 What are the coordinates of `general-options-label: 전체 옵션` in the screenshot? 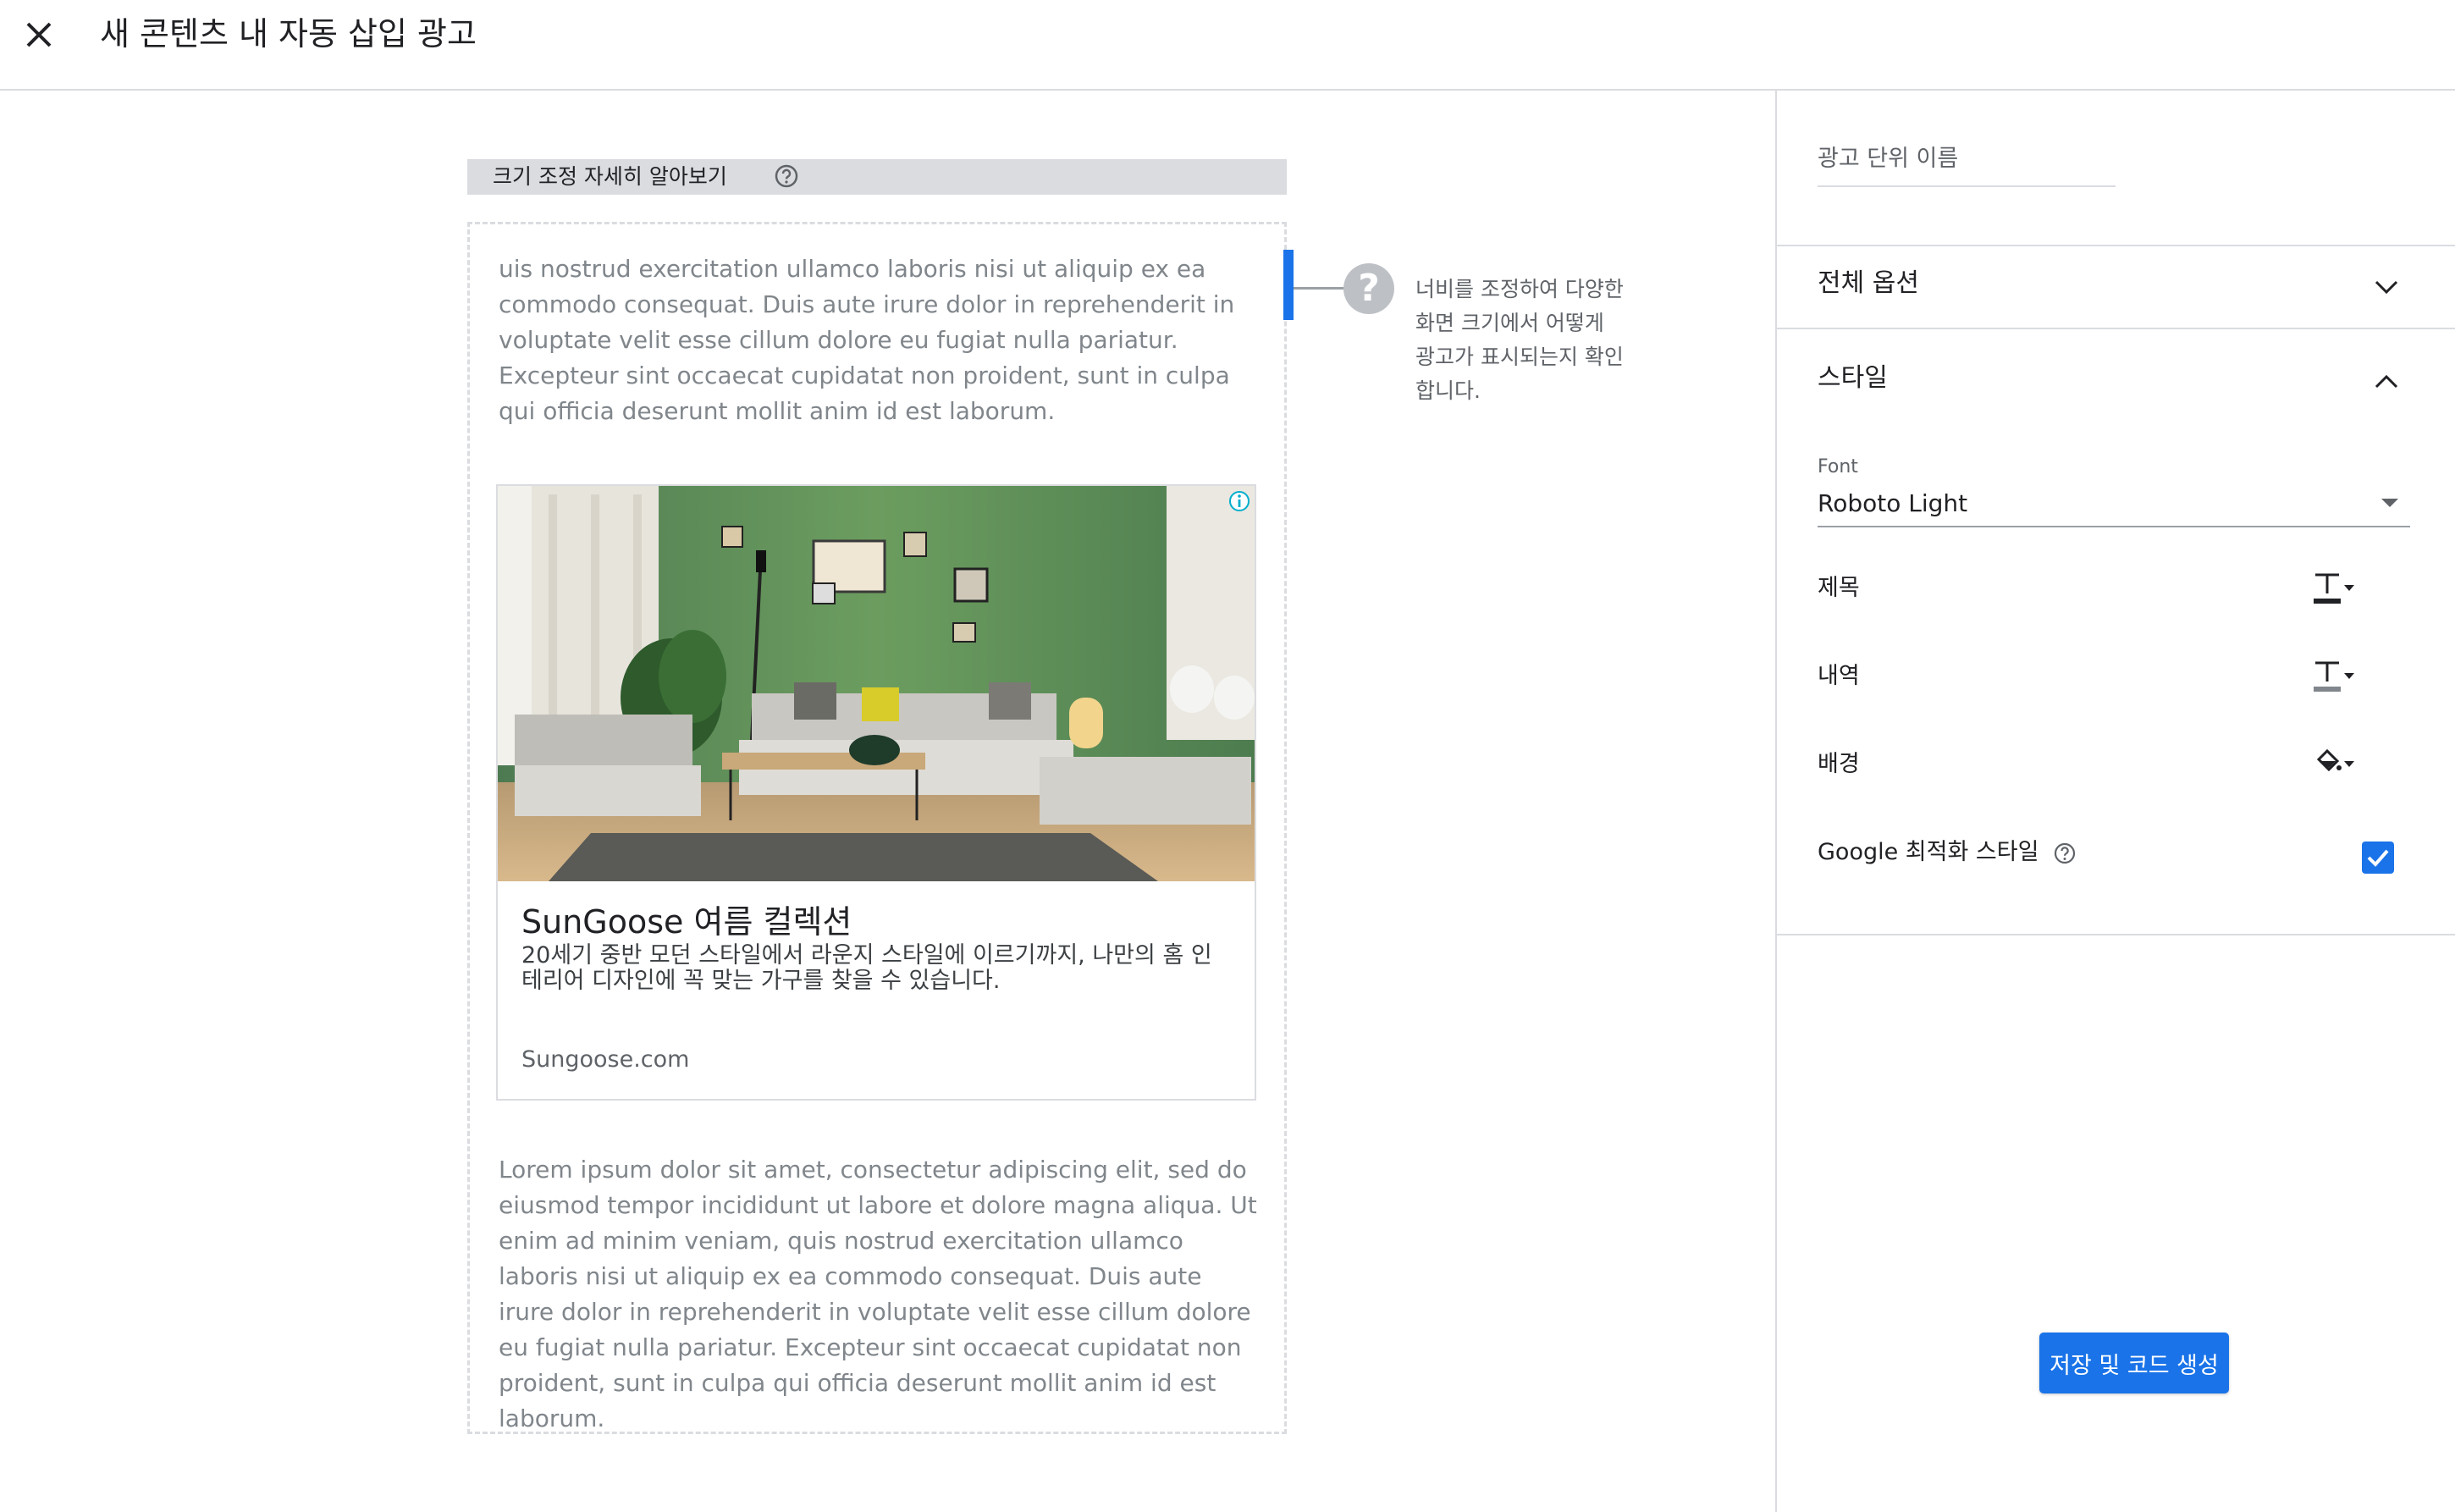 It's located at (1868, 283).